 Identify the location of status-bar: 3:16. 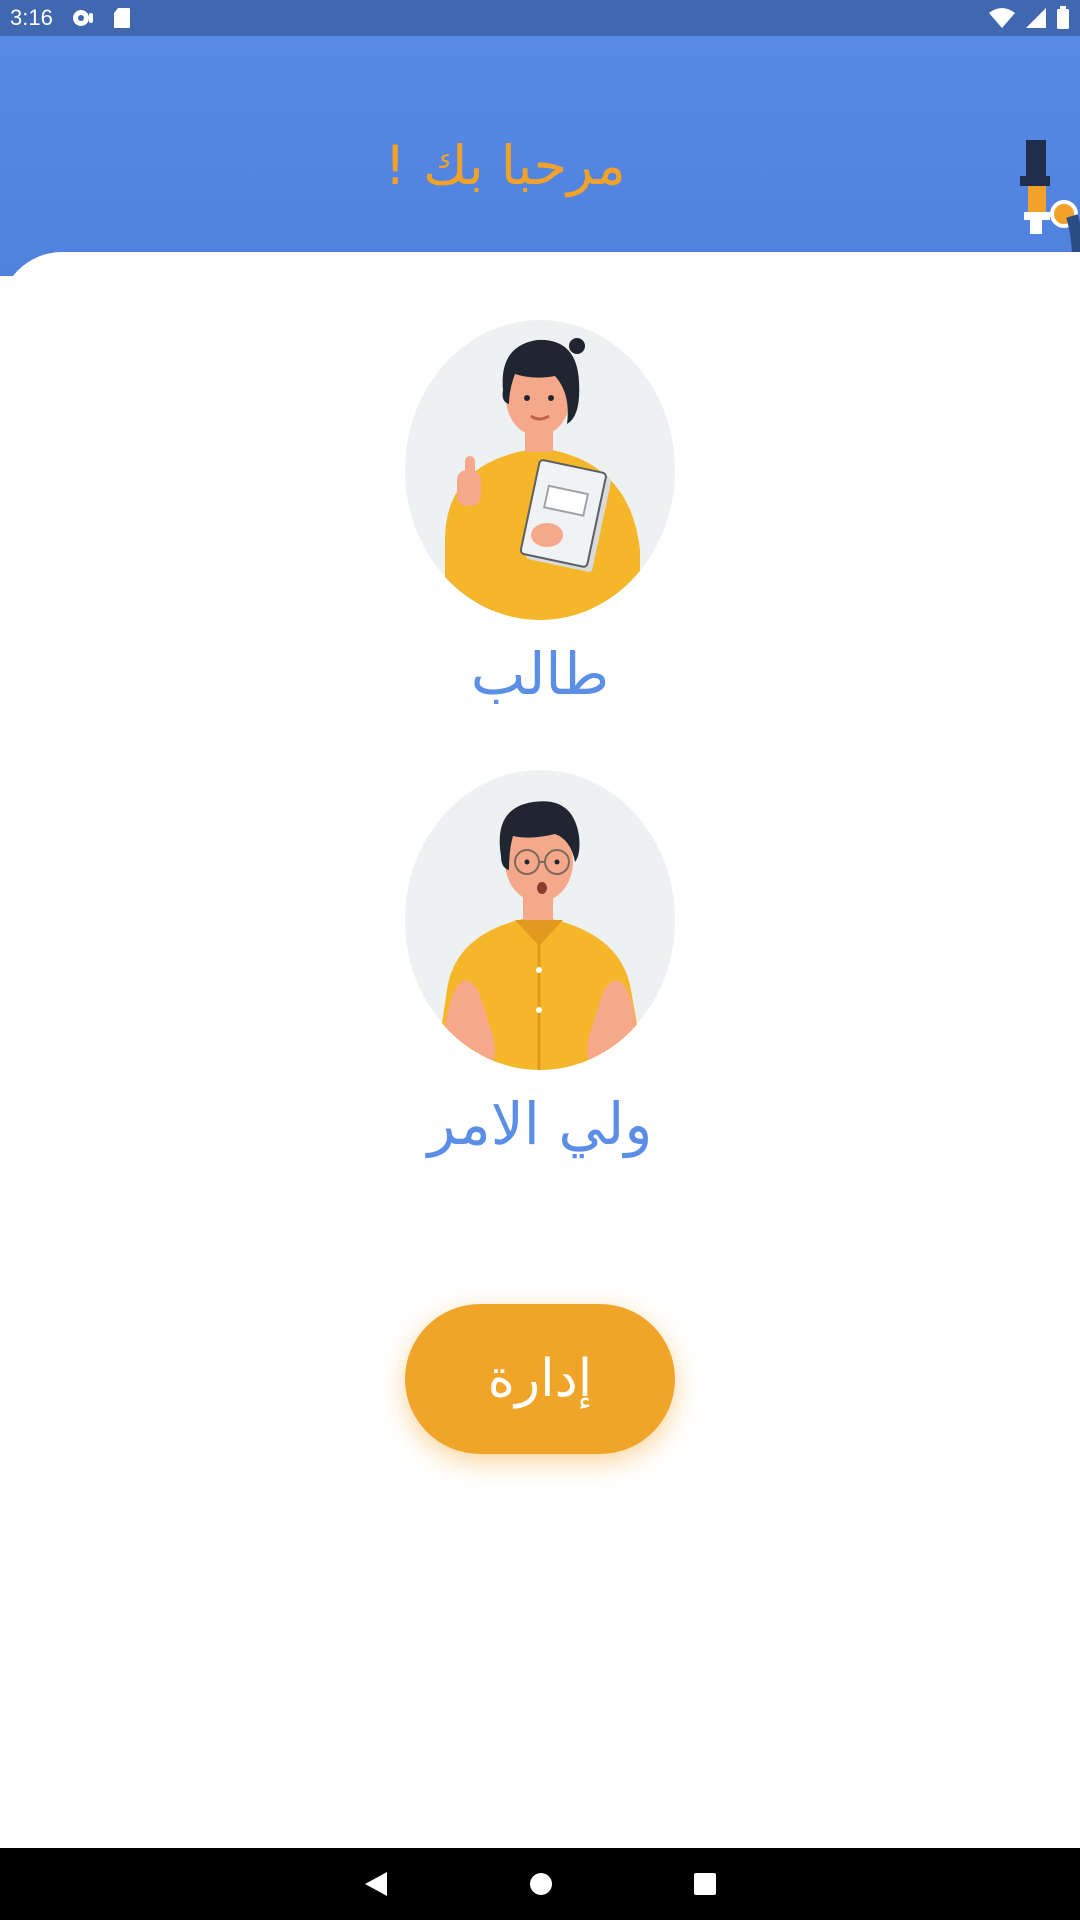
(540, 18).